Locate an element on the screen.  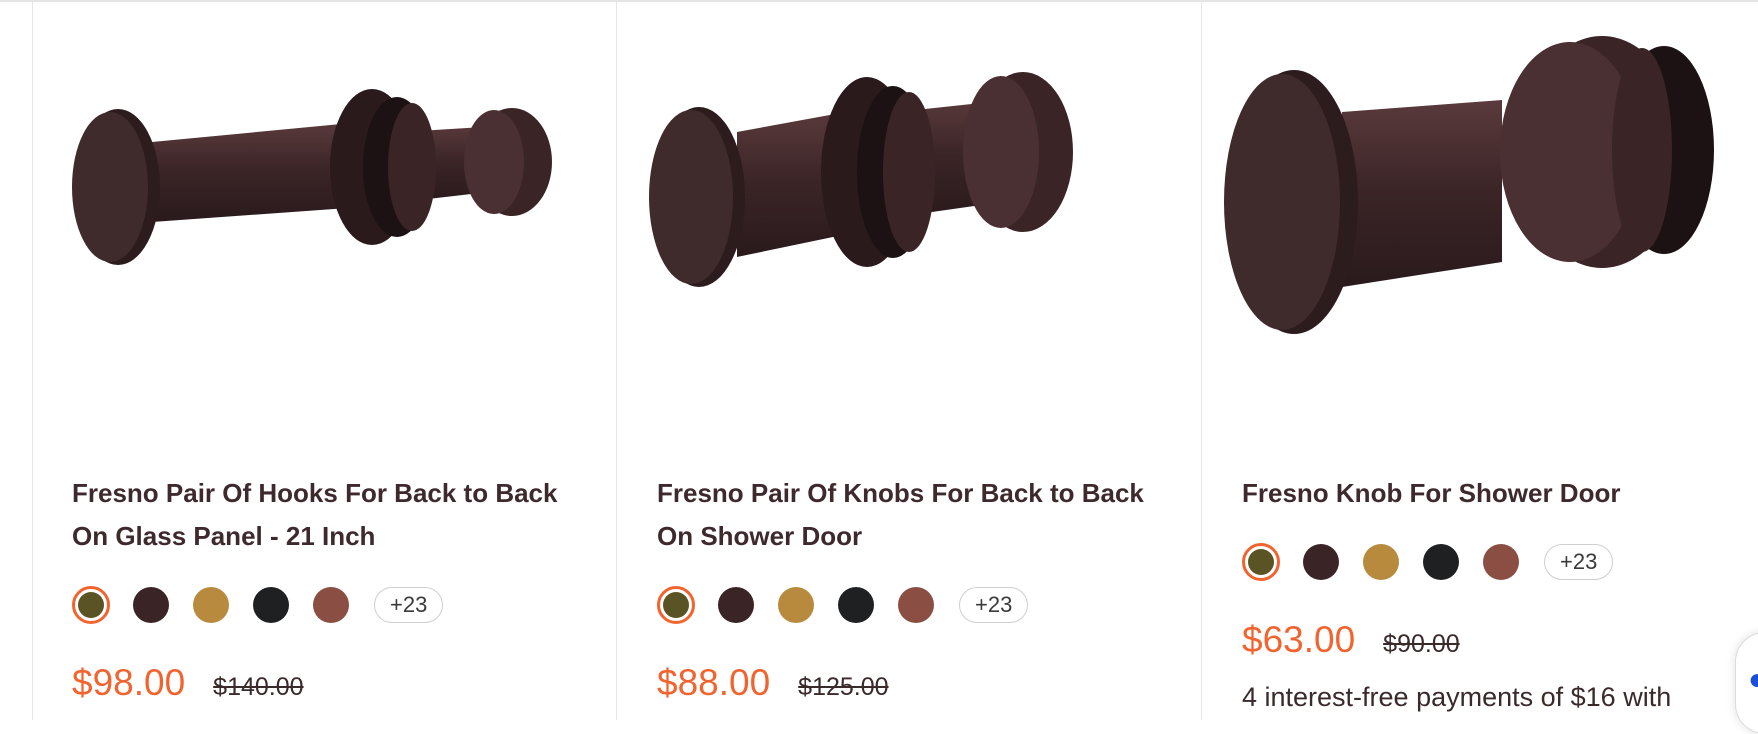
product-title-line: Fresno Pair Of Knobs For Back to Back is located at coordinates (900, 493).